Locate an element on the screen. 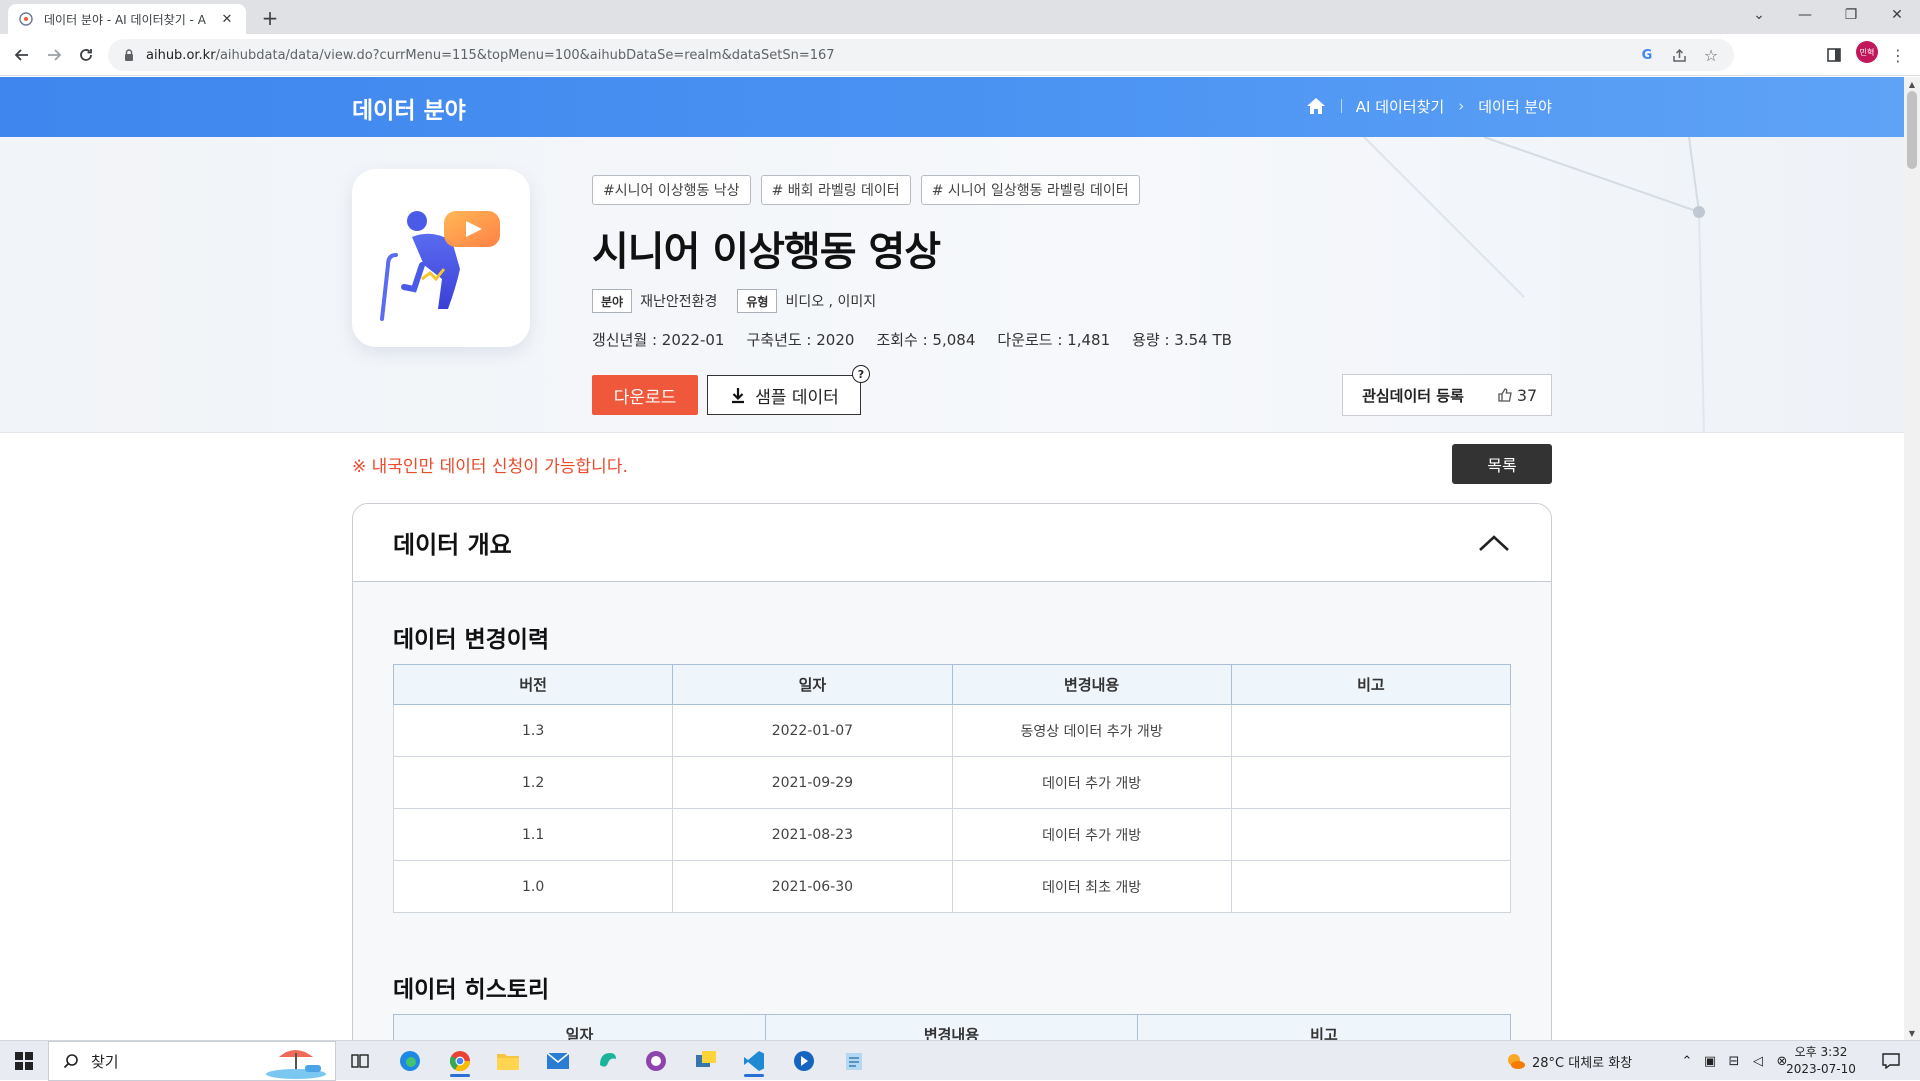 Image resolution: width=1920 pixels, height=1081 pixels. search-icon is located at coordinates (70, 1061).